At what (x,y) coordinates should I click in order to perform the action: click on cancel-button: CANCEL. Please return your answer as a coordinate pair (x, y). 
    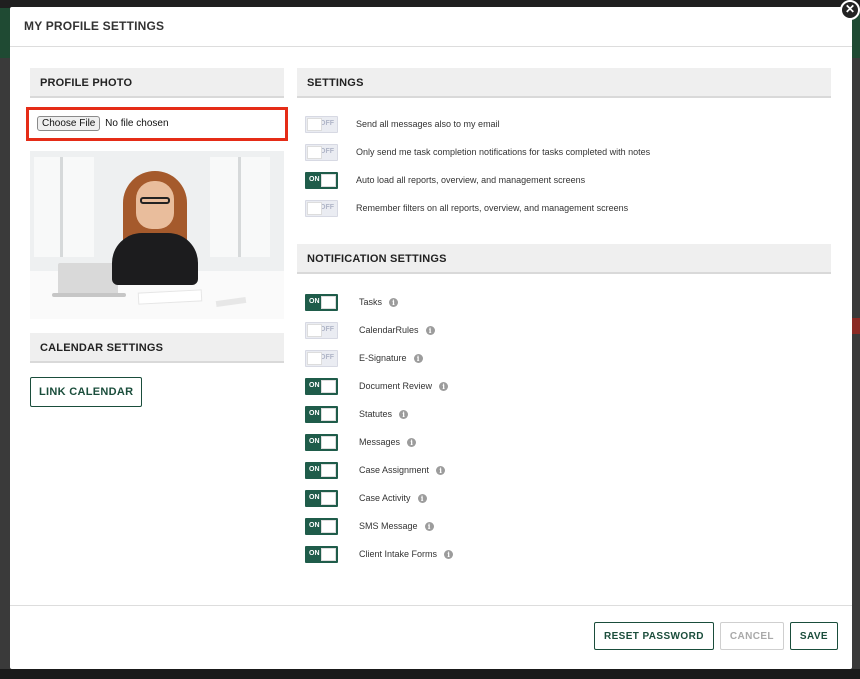
    Looking at the image, I should click on (751, 636).